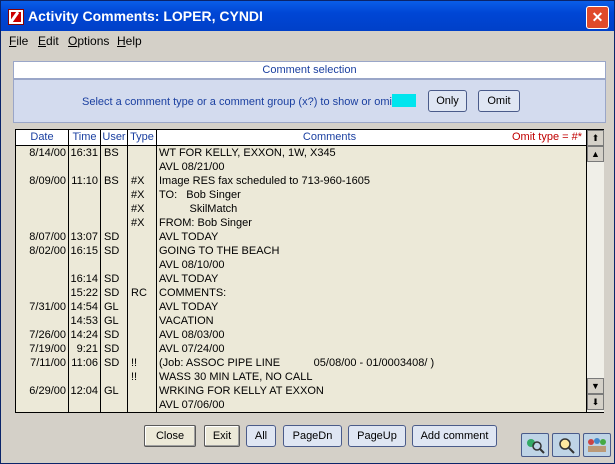  What do you see at coordinates (300, 405) in the screenshot?
I see `table-row: AVL 07/06/00` at bounding box center [300, 405].